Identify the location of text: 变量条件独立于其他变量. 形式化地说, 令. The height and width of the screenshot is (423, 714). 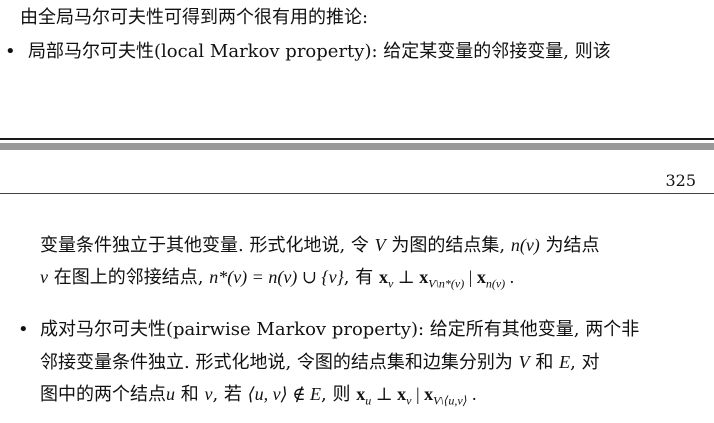
(204, 245).